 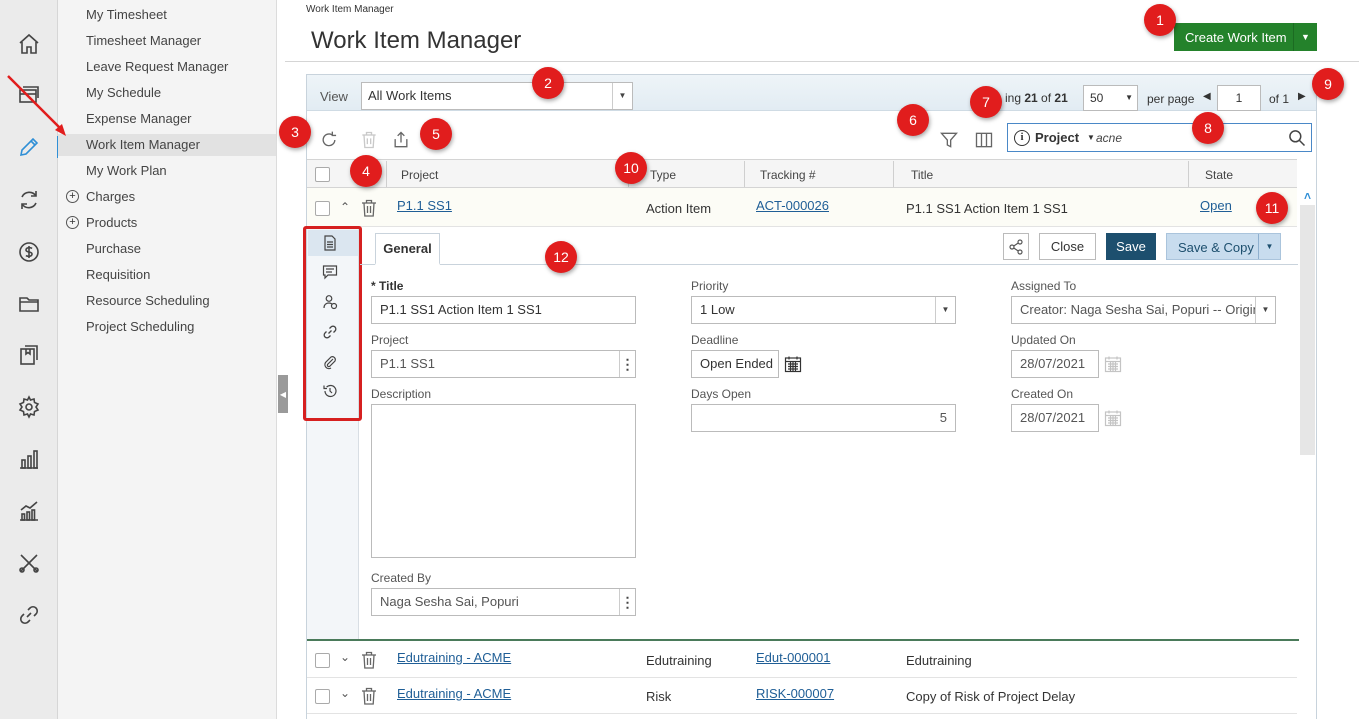 What do you see at coordinates (1297, 138) in the screenshot?
I see `search-icon` at bounding box center [1297, 138].